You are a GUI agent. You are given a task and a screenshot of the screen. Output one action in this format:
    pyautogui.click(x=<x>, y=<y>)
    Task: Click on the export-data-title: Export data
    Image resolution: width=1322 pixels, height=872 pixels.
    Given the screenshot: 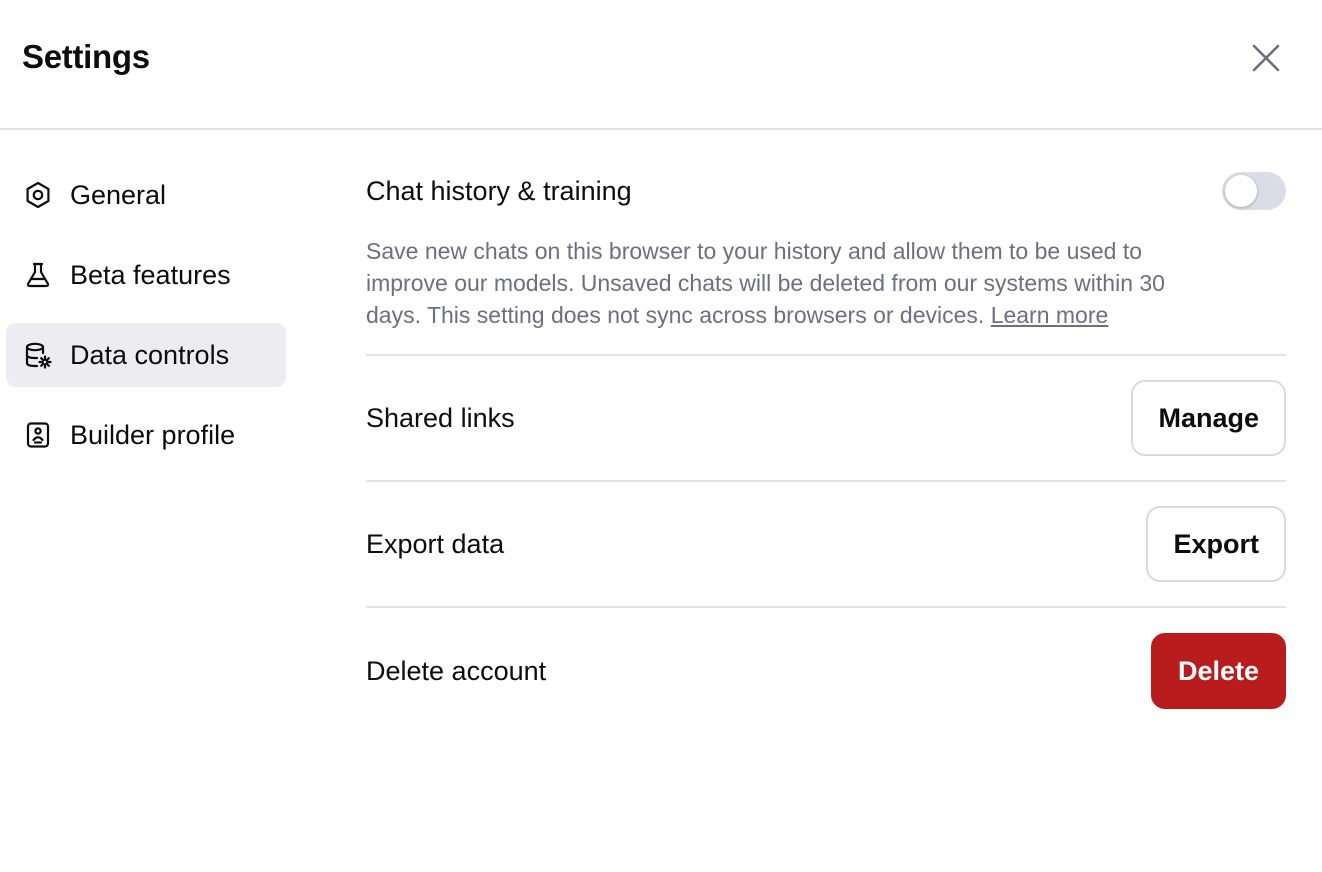 What is the action you would take?
    pyautogui.click(x=435, y=543)
    